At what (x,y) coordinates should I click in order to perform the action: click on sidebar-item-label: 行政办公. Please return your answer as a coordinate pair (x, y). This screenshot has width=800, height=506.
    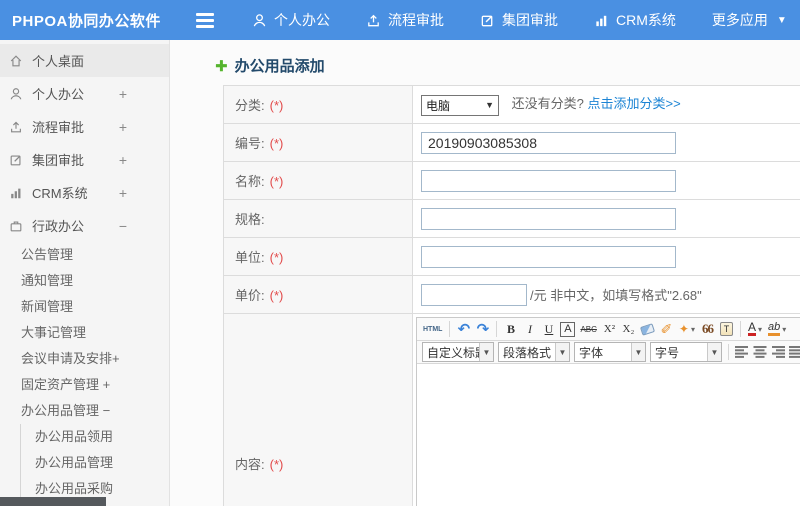
    Looking at the image, I should click on (58, 226).